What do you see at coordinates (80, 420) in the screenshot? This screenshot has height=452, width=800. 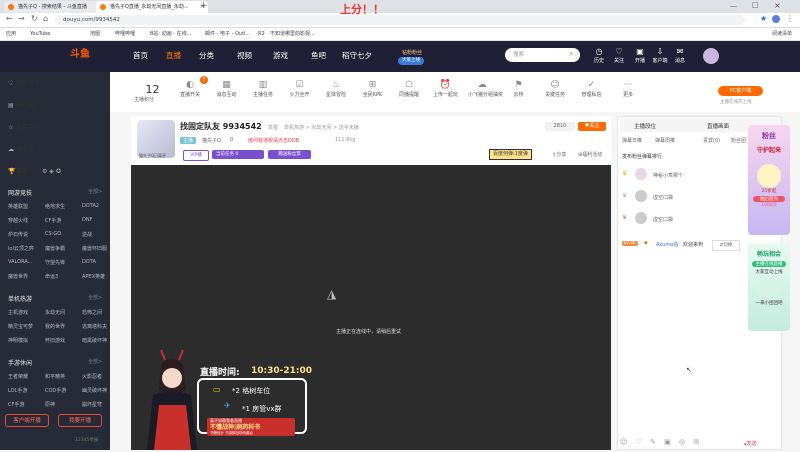 I see `start-broadcast-button: 我要开播` at bounding box center [80, 420].